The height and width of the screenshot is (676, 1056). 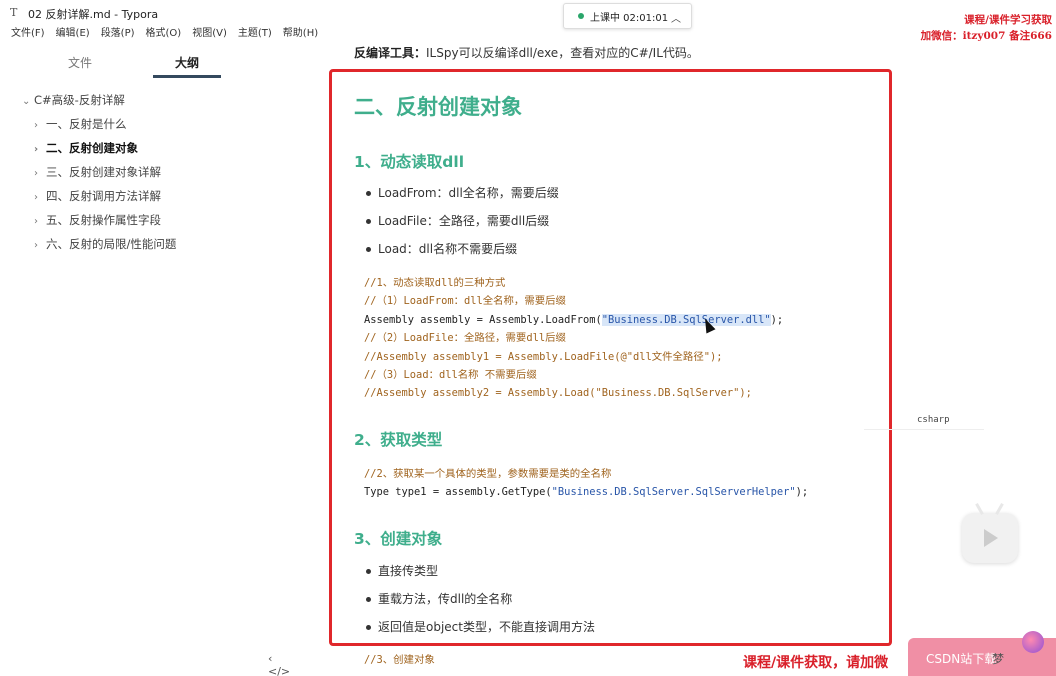 What do you see at coordinates (991, 538) in the screenshot?
I see `play-icon` at bounding box center [991, 538].